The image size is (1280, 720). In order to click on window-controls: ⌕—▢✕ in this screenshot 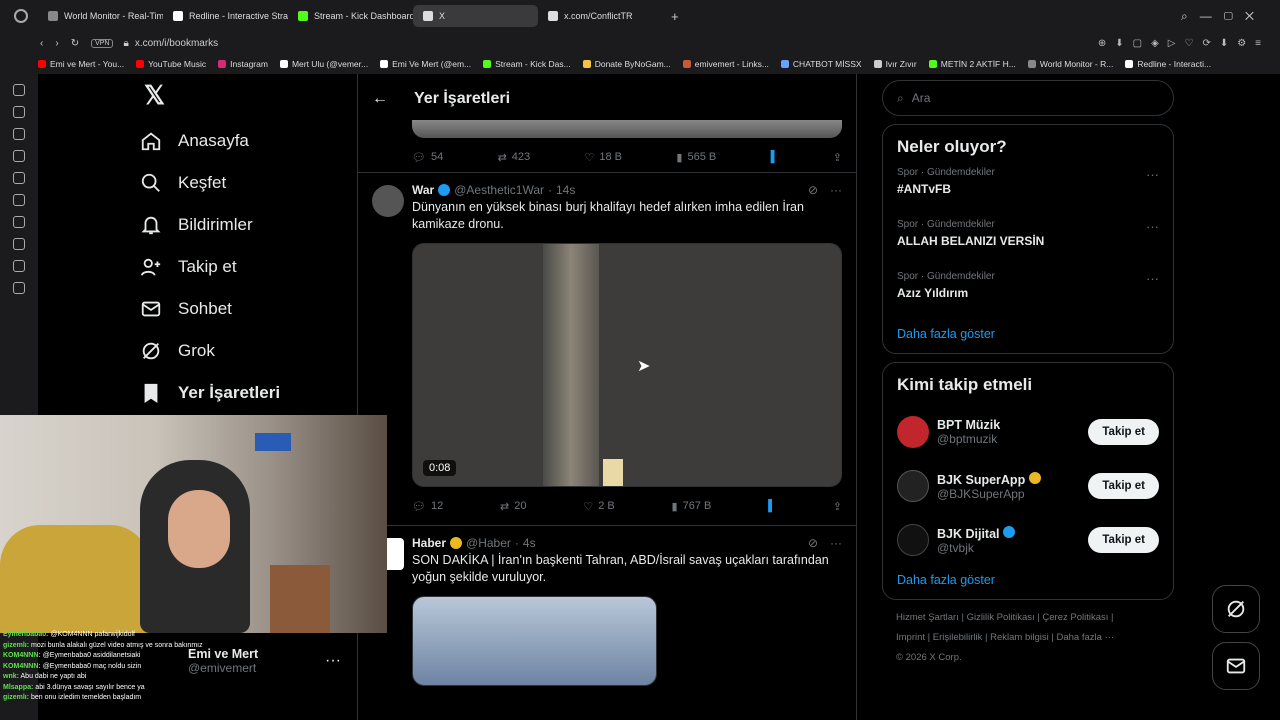, I will do `click(1223, 16)`.